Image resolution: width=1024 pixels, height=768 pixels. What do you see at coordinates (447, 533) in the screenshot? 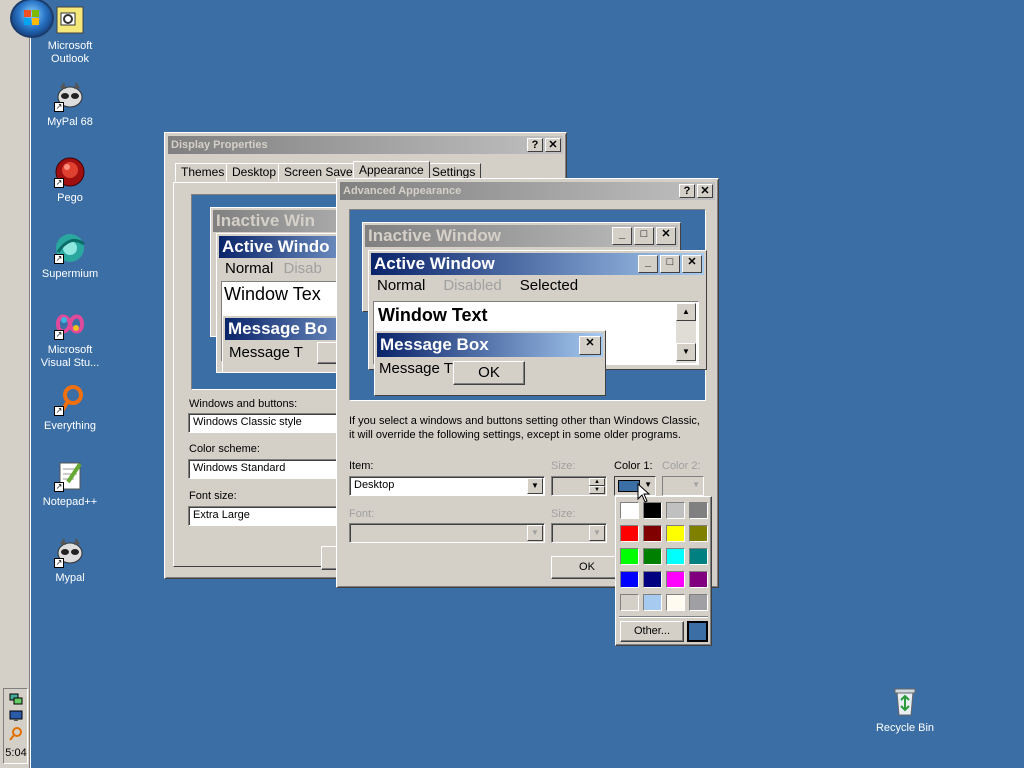
I see `font-select: ▼` at bounding box center [447, 533].